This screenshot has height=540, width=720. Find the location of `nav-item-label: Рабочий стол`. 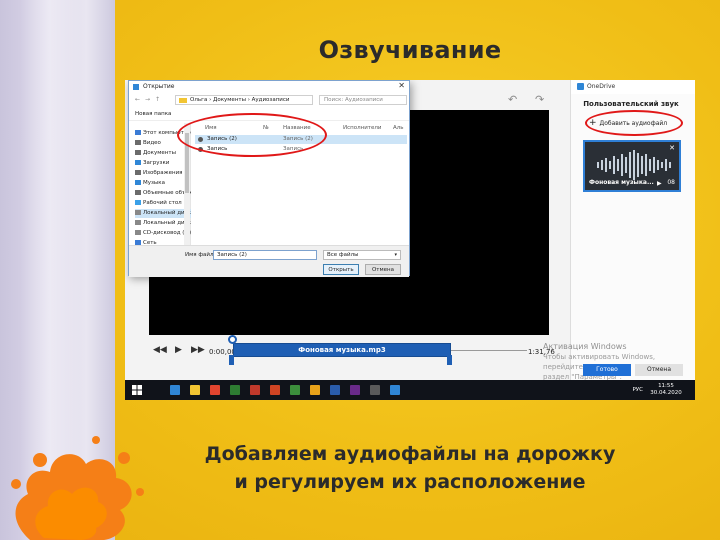

nav-item-label: Рабочий стол is located at coordinates (162, 203).